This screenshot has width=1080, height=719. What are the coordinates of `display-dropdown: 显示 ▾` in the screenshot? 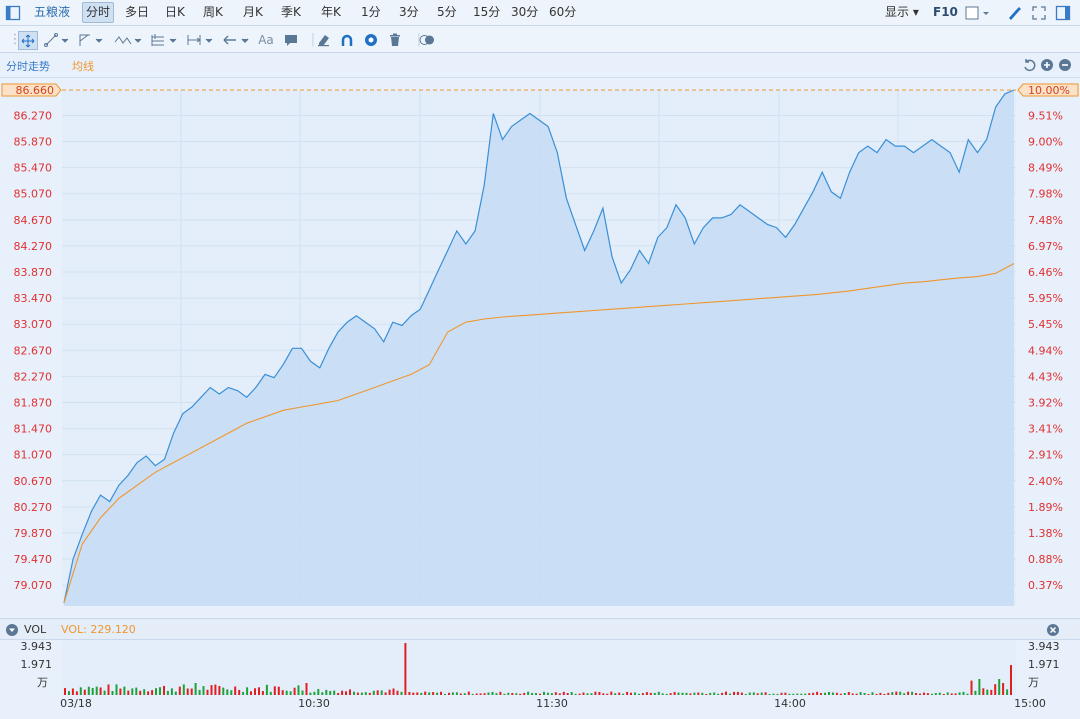 It's located at (902, 12).